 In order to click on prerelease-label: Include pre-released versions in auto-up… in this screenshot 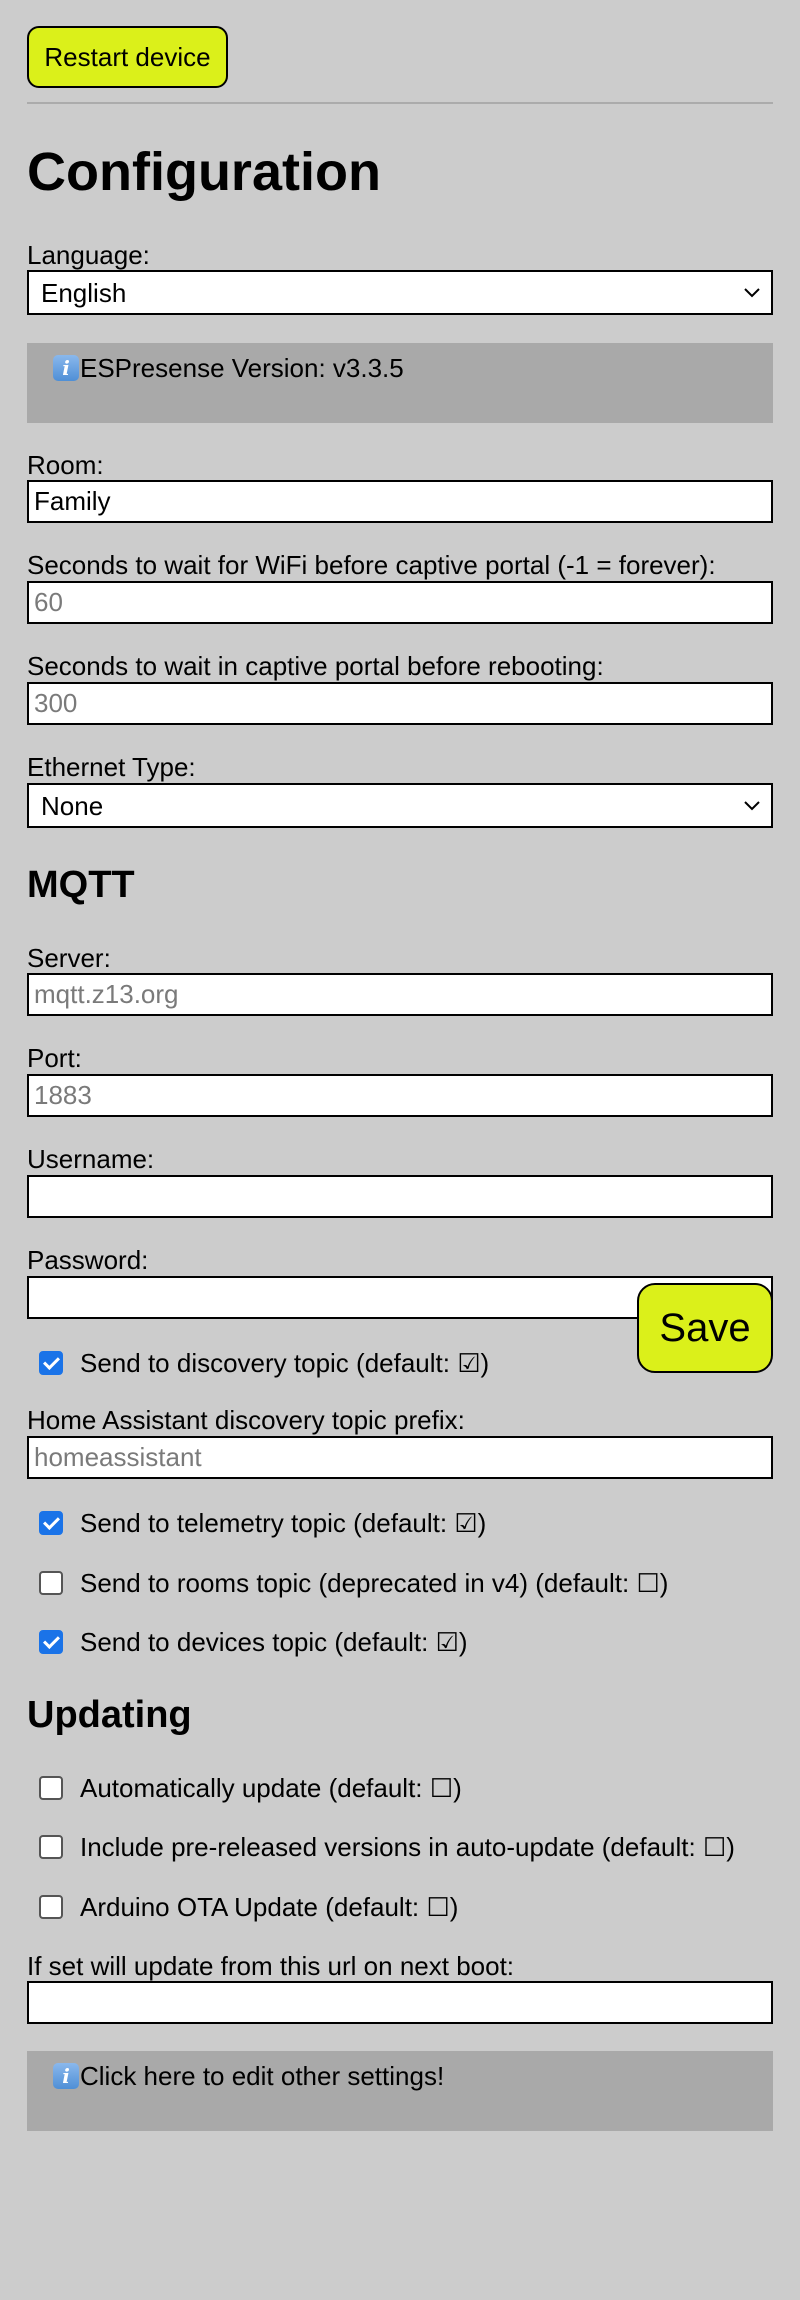, I will do `click(407, 1847)`.